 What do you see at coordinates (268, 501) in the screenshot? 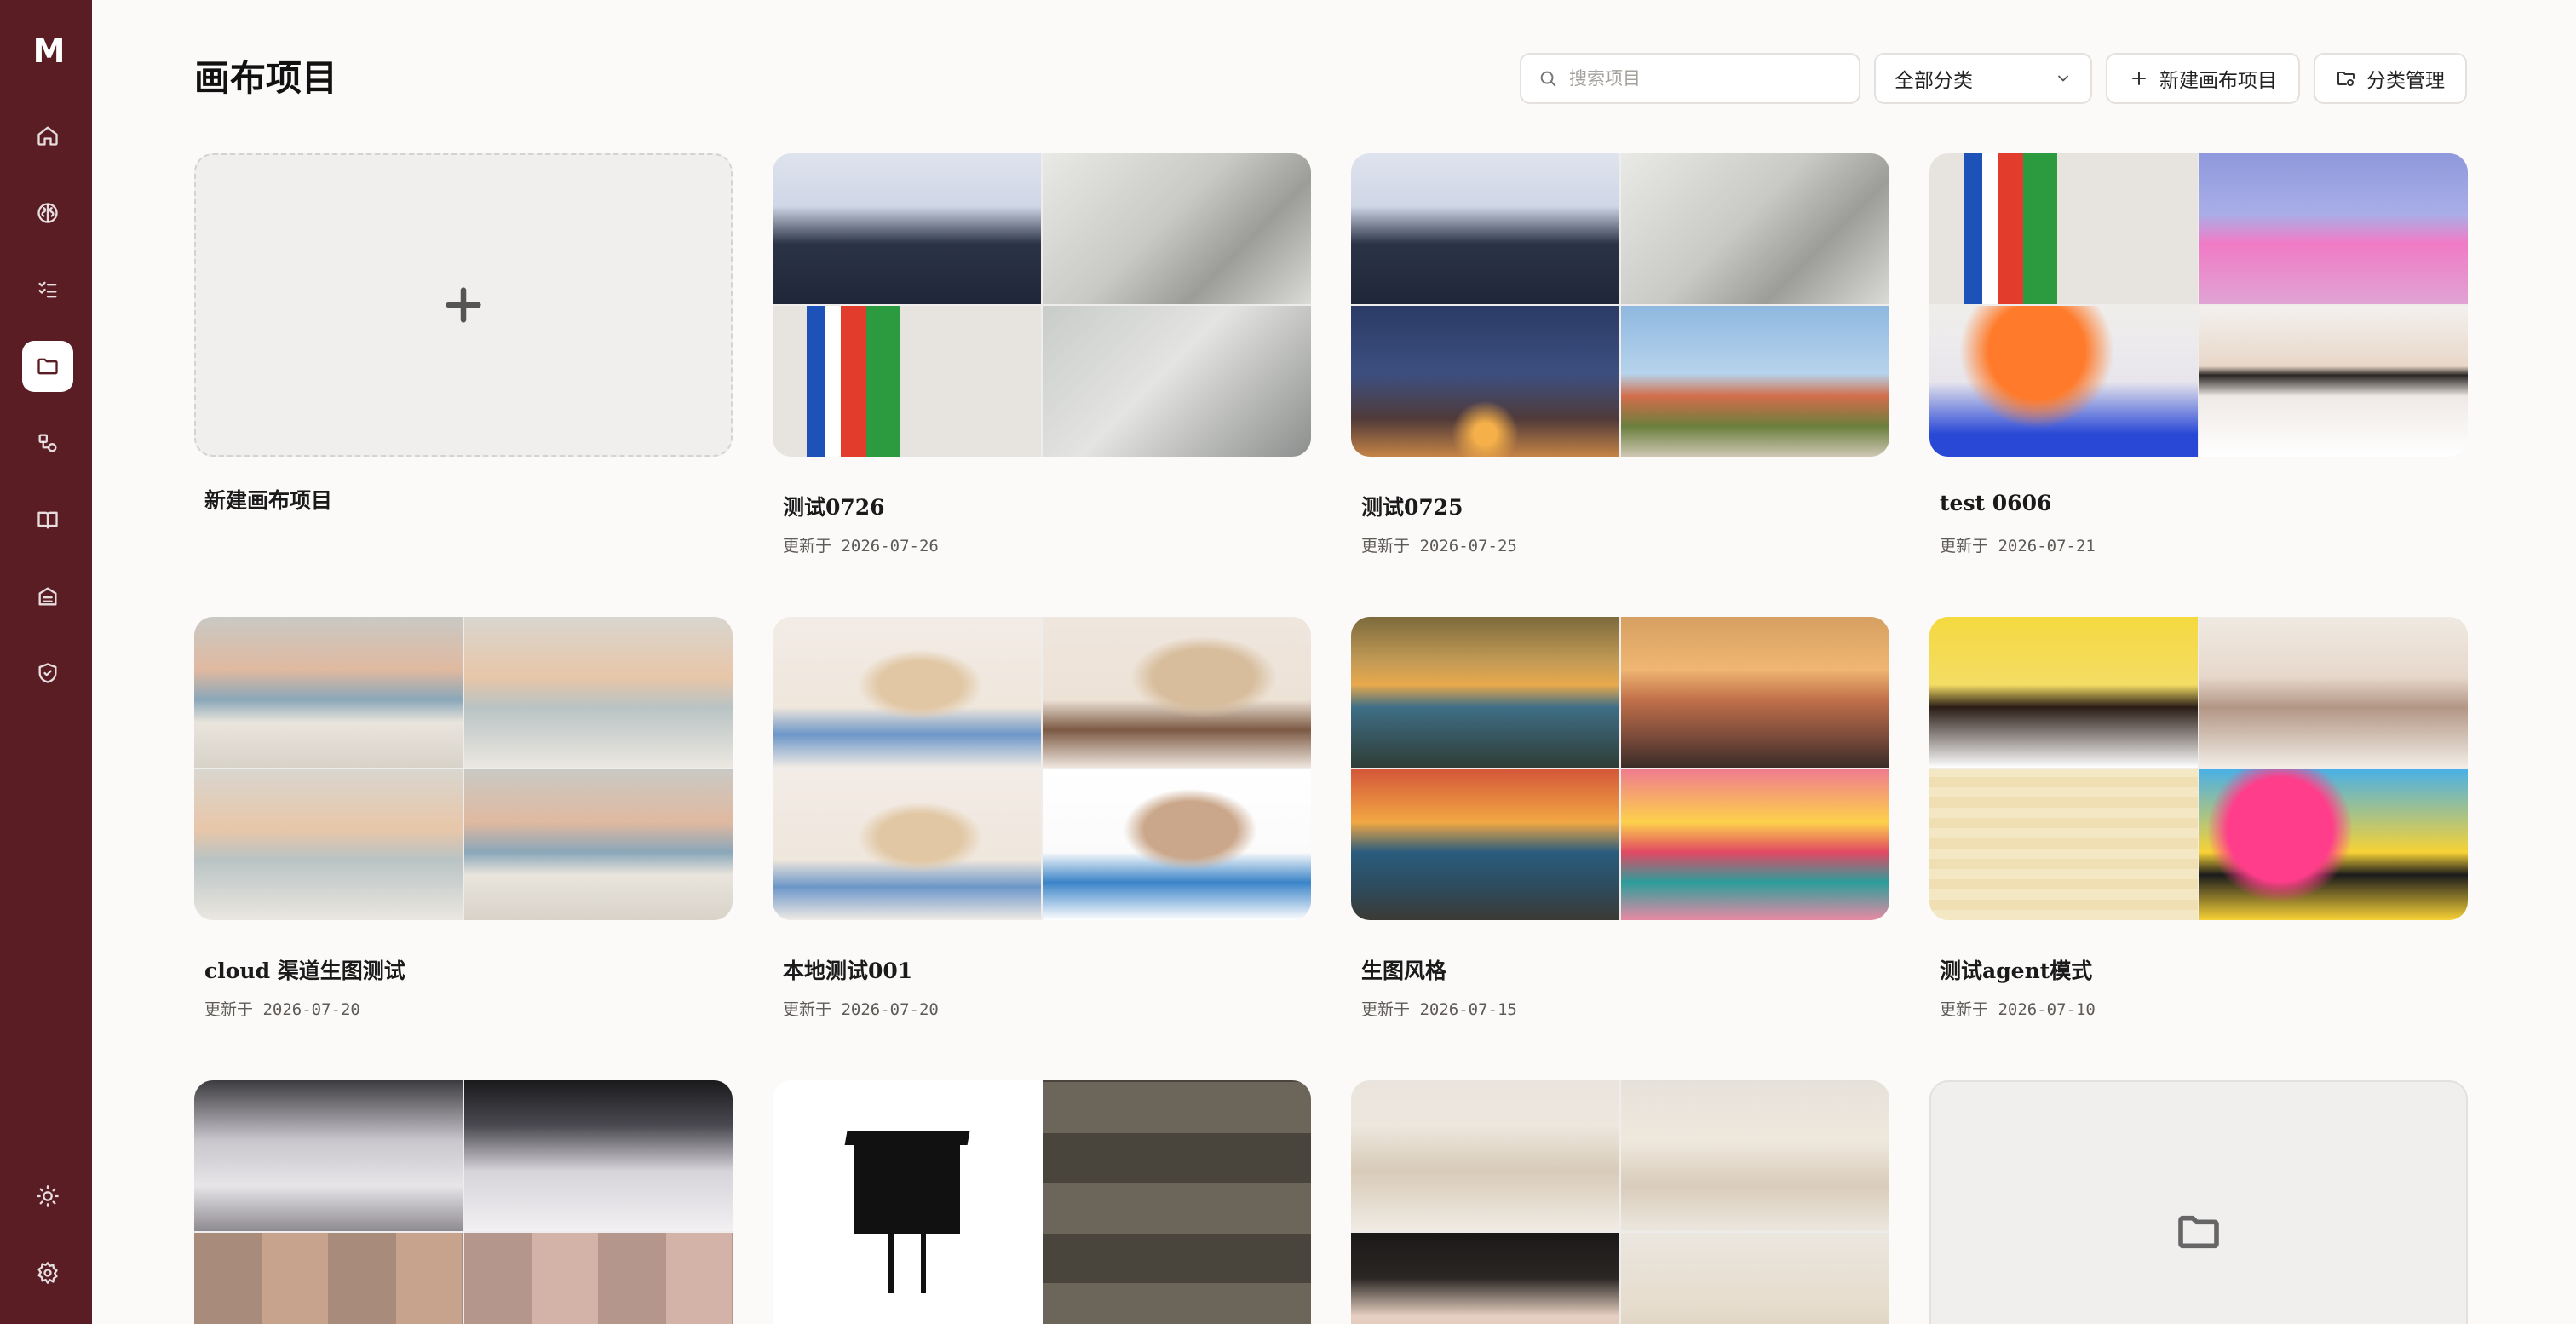
I see `new-project-label: 新建画布项目` at bounding box center [268, 501].